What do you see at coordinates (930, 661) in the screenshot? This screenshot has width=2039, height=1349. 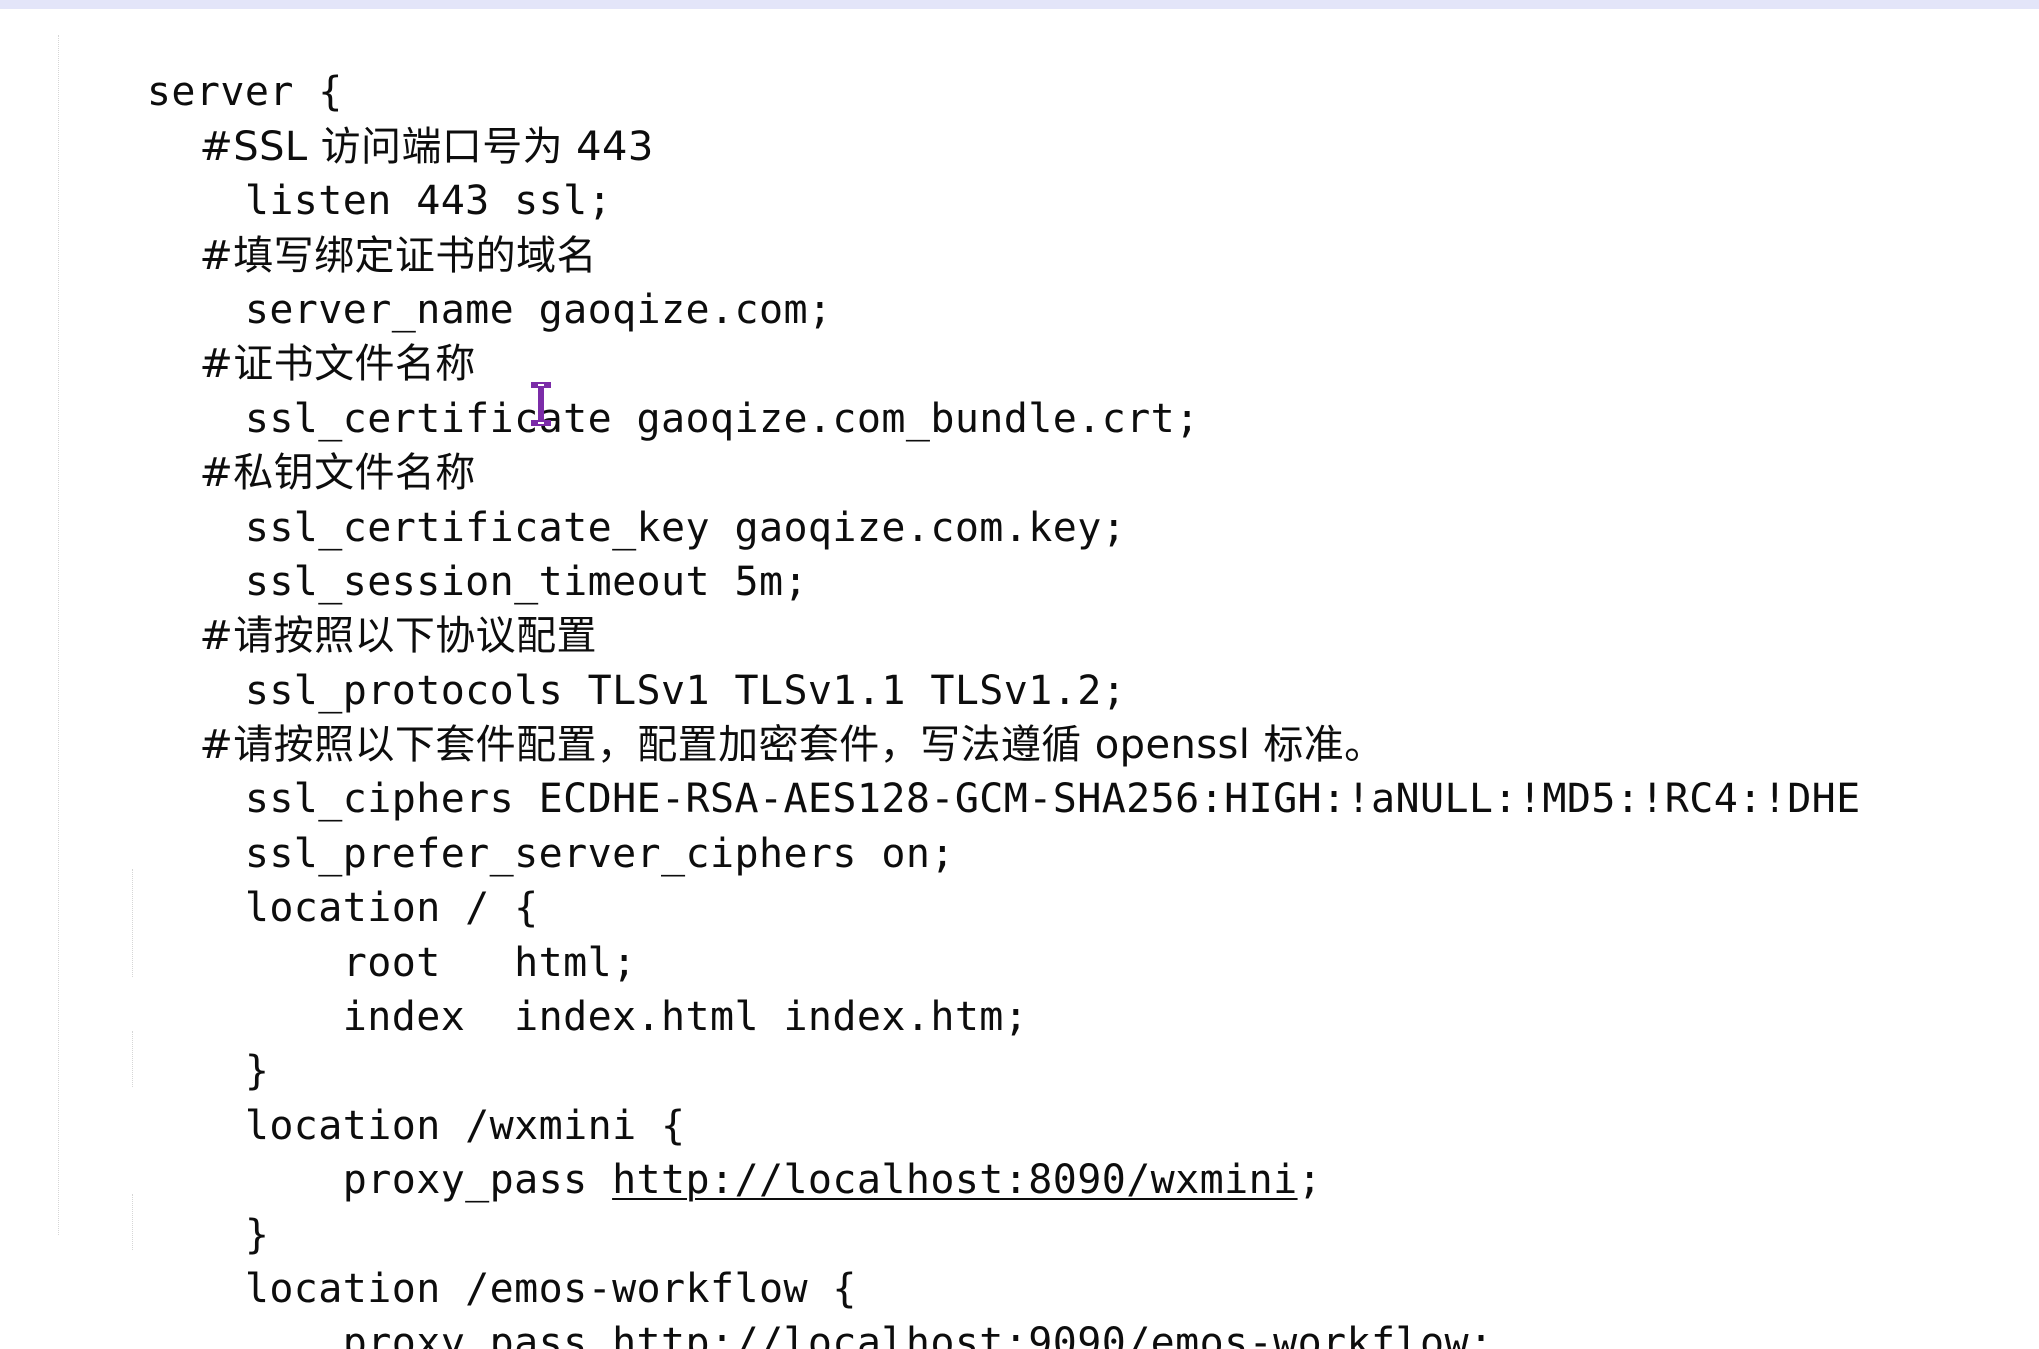 I see `code-line: ssl_protocols TLSv1 TLSv1.1 TLSv1.2;` at bounding box center [930, 661].